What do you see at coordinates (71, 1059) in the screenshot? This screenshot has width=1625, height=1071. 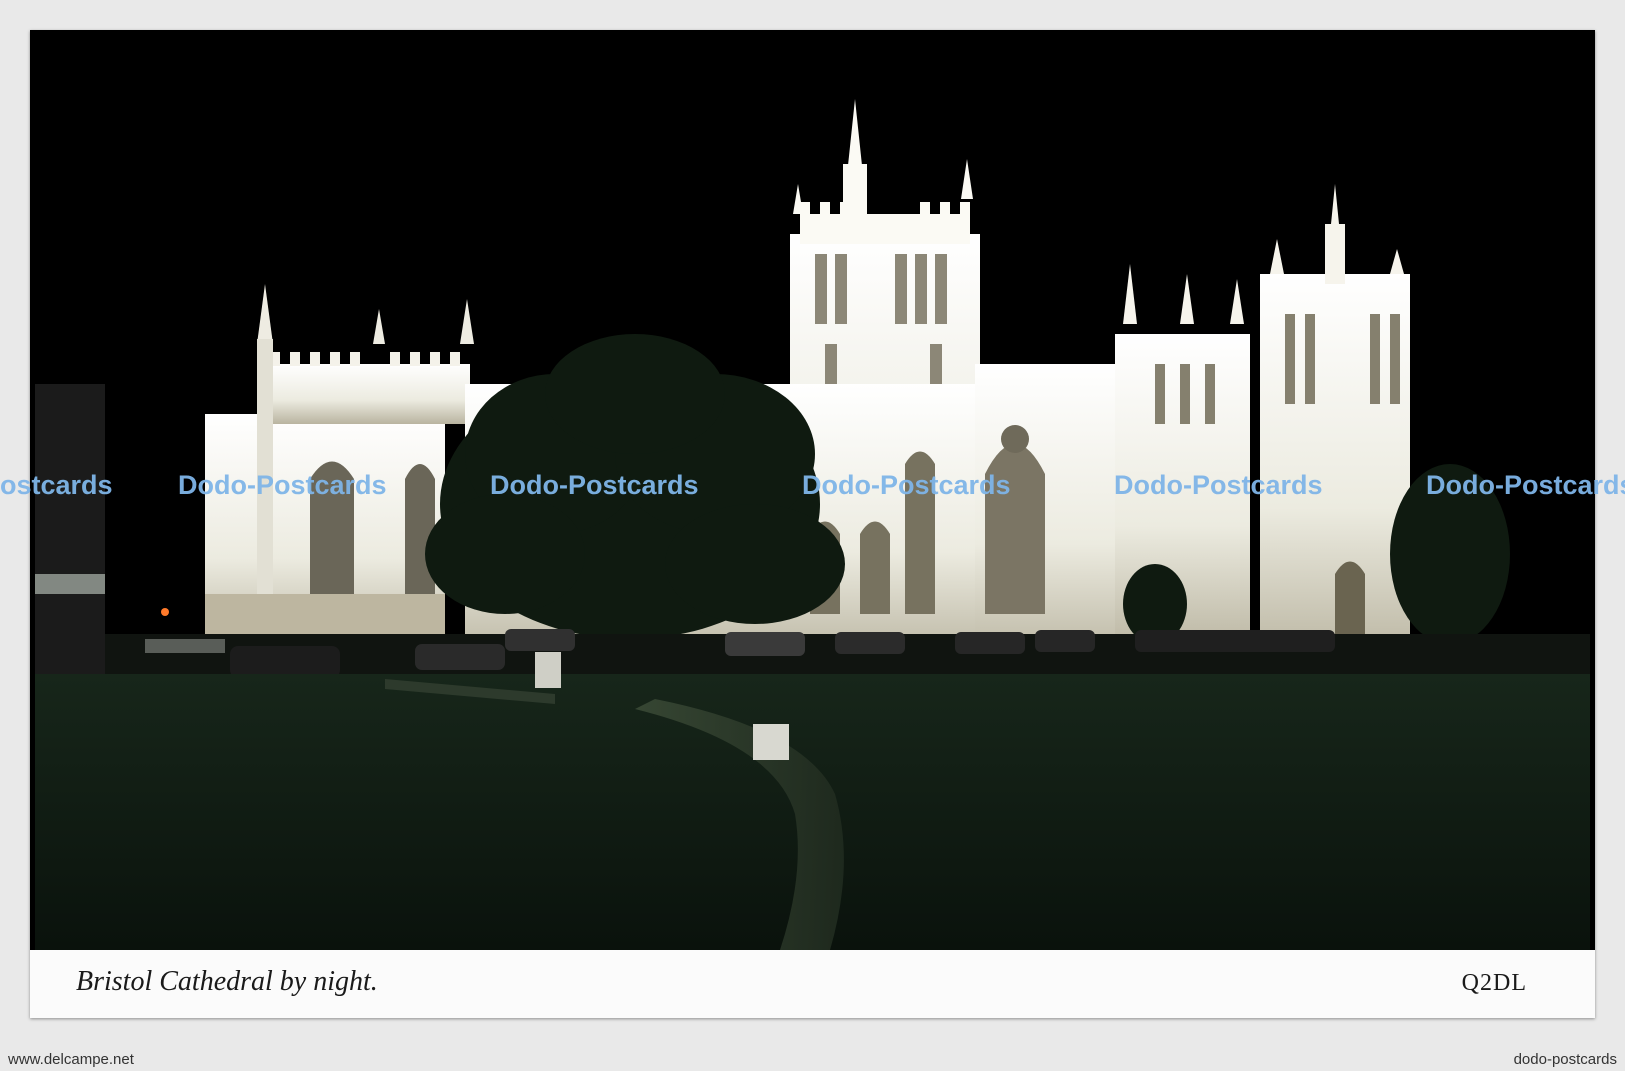 I see `footer-site-link: www.delcampe.net` at bounding box center [71, 1059].